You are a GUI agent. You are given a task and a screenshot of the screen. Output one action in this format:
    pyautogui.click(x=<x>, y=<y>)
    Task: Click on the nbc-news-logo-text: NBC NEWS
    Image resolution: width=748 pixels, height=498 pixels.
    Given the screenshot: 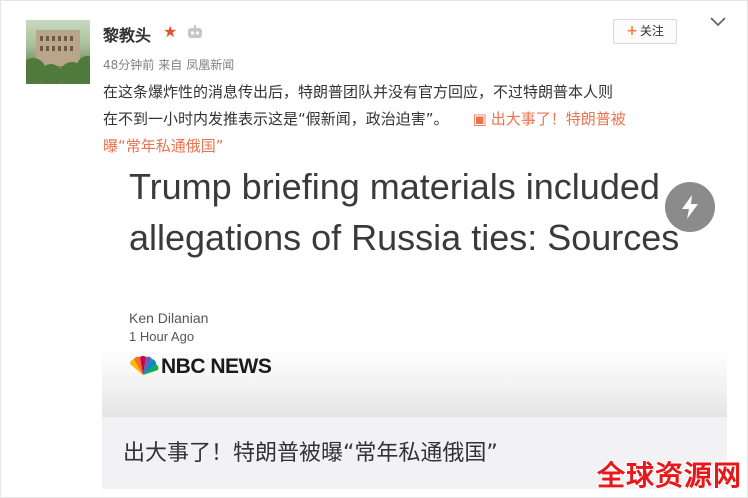 What is the action you would take?
    pyautogui.click(x=216, y=366)
    